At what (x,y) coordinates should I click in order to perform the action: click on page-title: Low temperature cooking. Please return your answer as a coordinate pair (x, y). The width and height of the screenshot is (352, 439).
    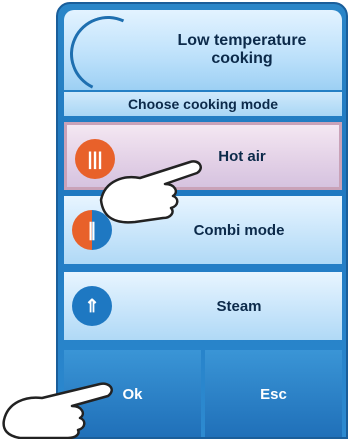
    Looking at the image, I should click on (242, 49).